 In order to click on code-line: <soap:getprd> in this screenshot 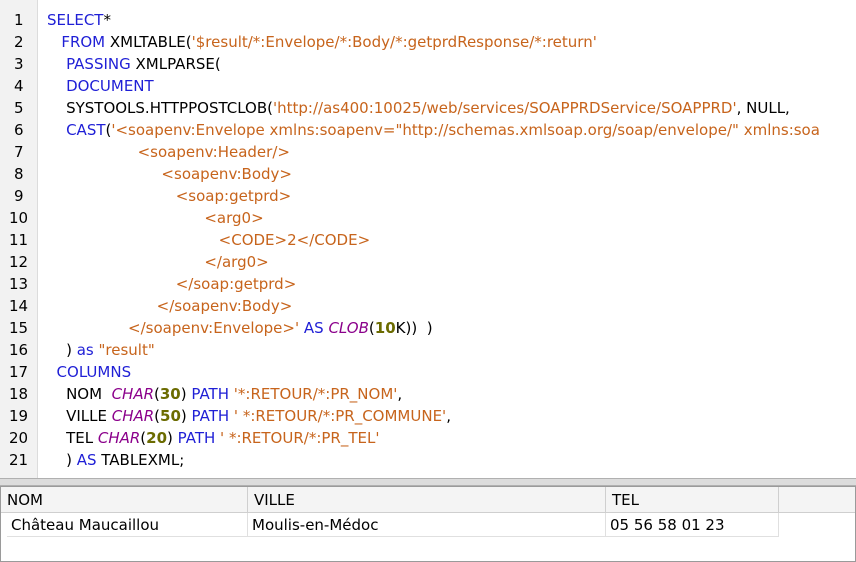, I will do `click(169, 196)`.